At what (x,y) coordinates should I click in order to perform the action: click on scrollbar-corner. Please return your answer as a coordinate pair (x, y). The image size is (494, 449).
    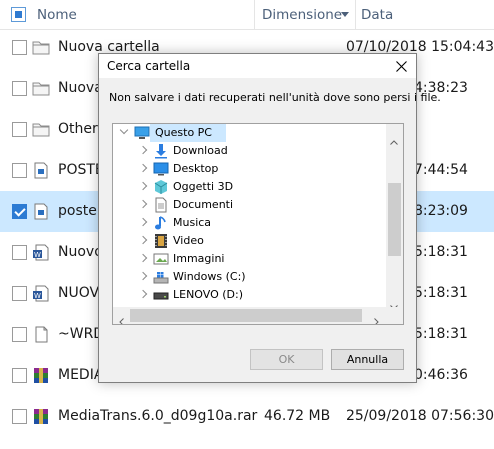
    Looking at the image, I should click on (394, 315).